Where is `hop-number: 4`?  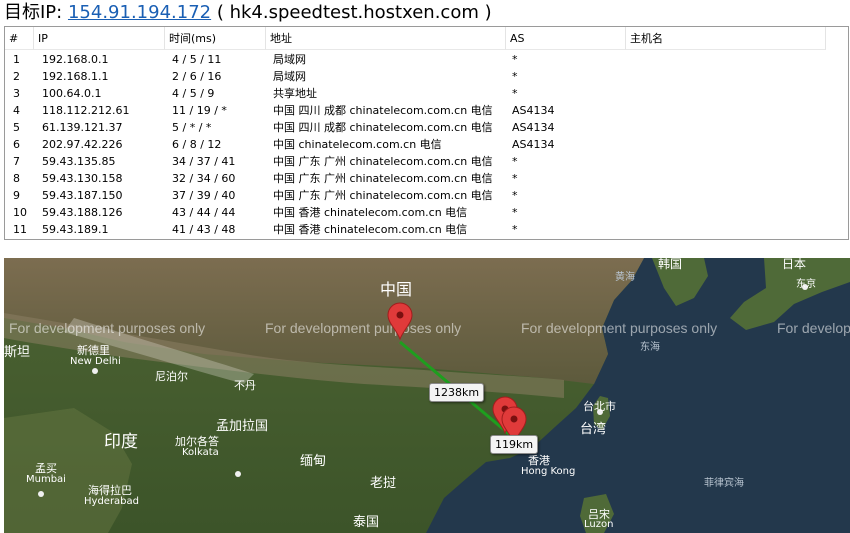
hop-number: 4 is located at coordinates (16, 110).